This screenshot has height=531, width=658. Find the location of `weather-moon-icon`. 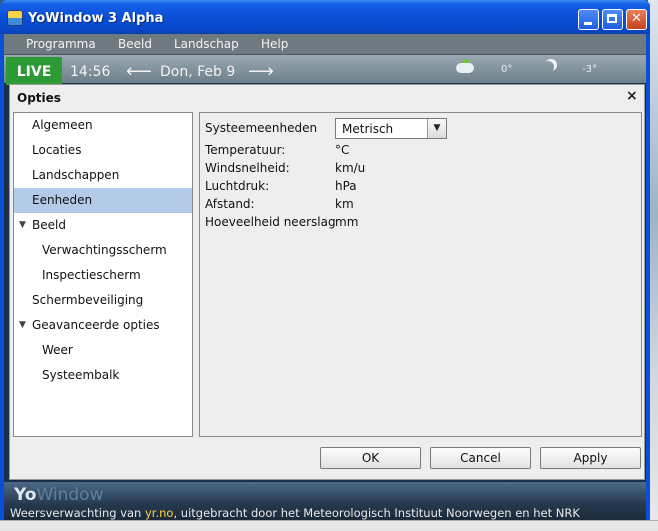

weather-moon-icon is located at coordinates (548, 67).